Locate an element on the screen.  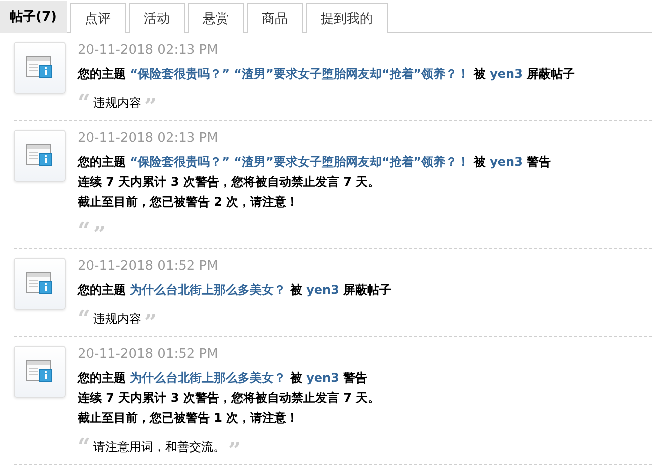
warning-text: 截止至目前，您已被警告 1 次，请注意！ is located at coordinates (189, 418).